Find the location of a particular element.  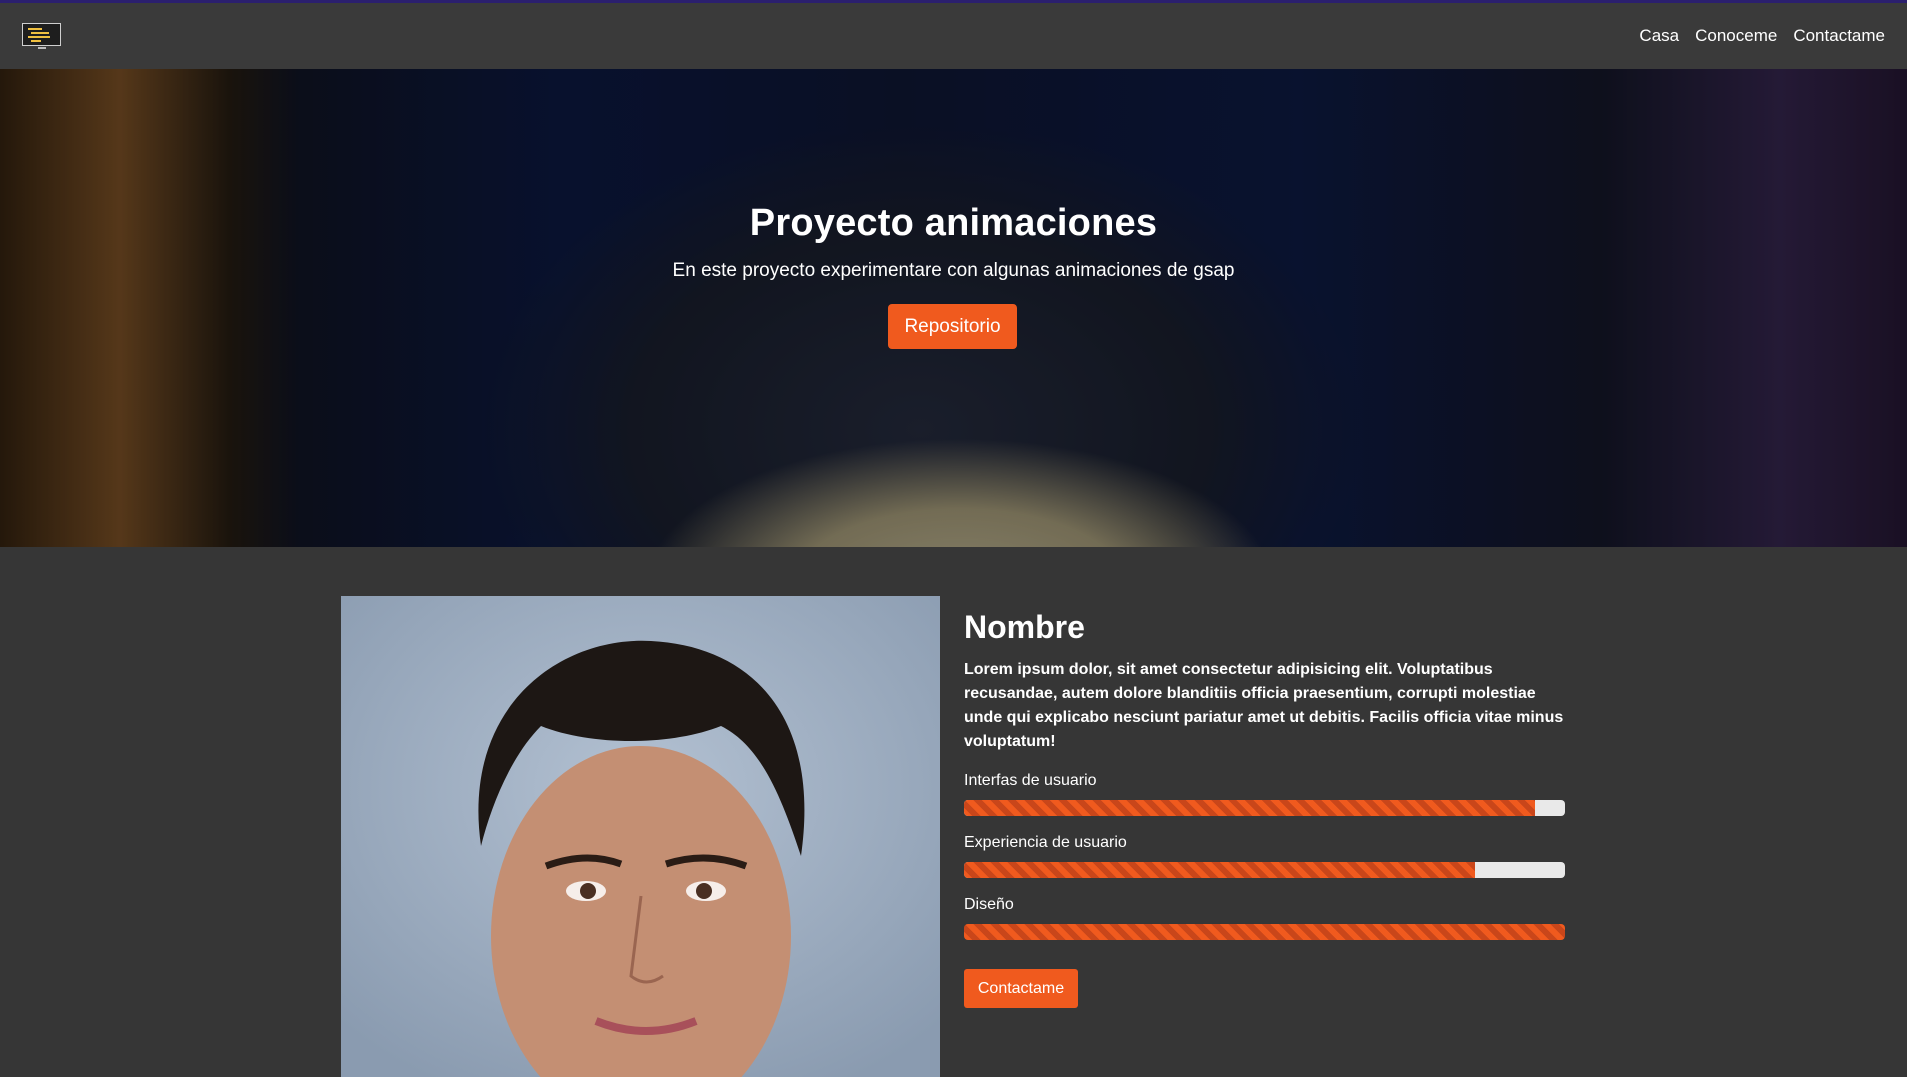

portrait-photo is located at coordinates (640, 836).